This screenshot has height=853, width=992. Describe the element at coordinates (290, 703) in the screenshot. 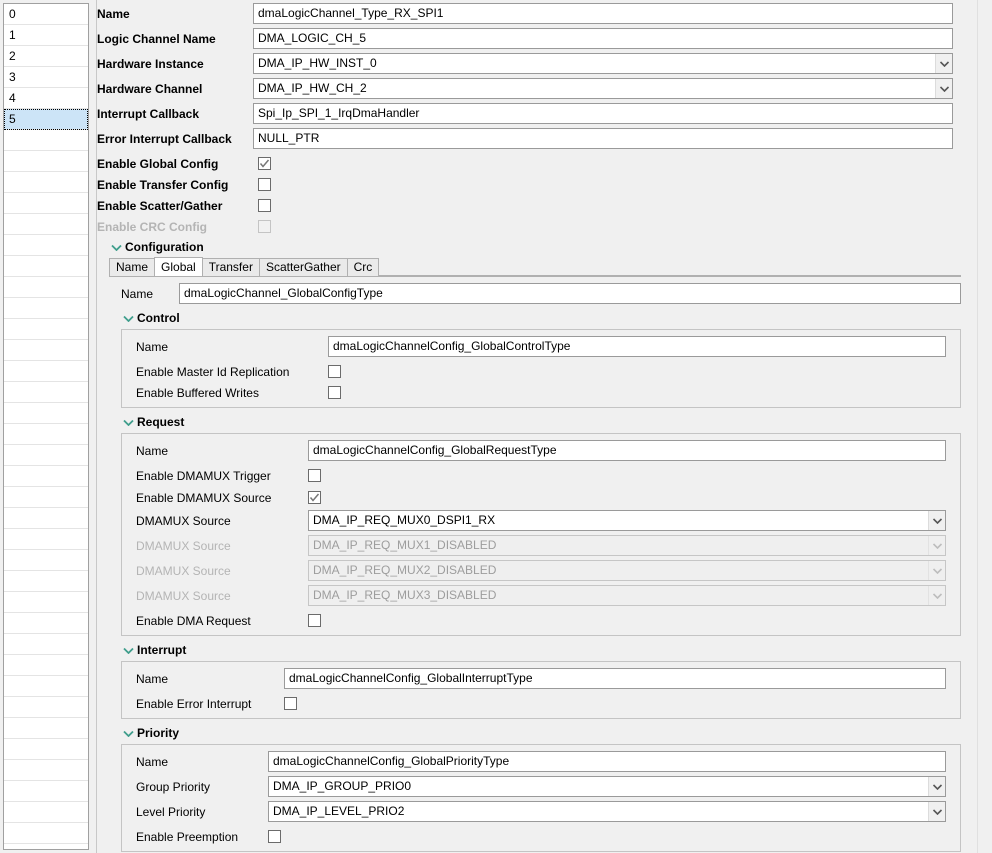

I see `enable-error-interrupt-checkbox` at that location.